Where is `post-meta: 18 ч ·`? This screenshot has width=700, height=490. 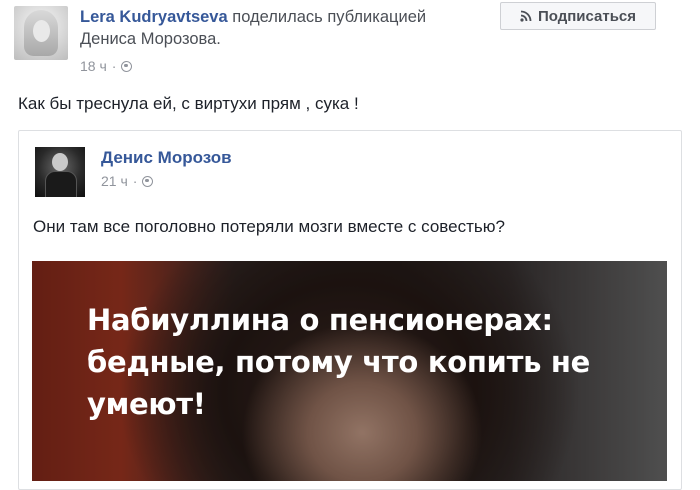
post-meta: 18 ч · is located at coordinates (106, 66).